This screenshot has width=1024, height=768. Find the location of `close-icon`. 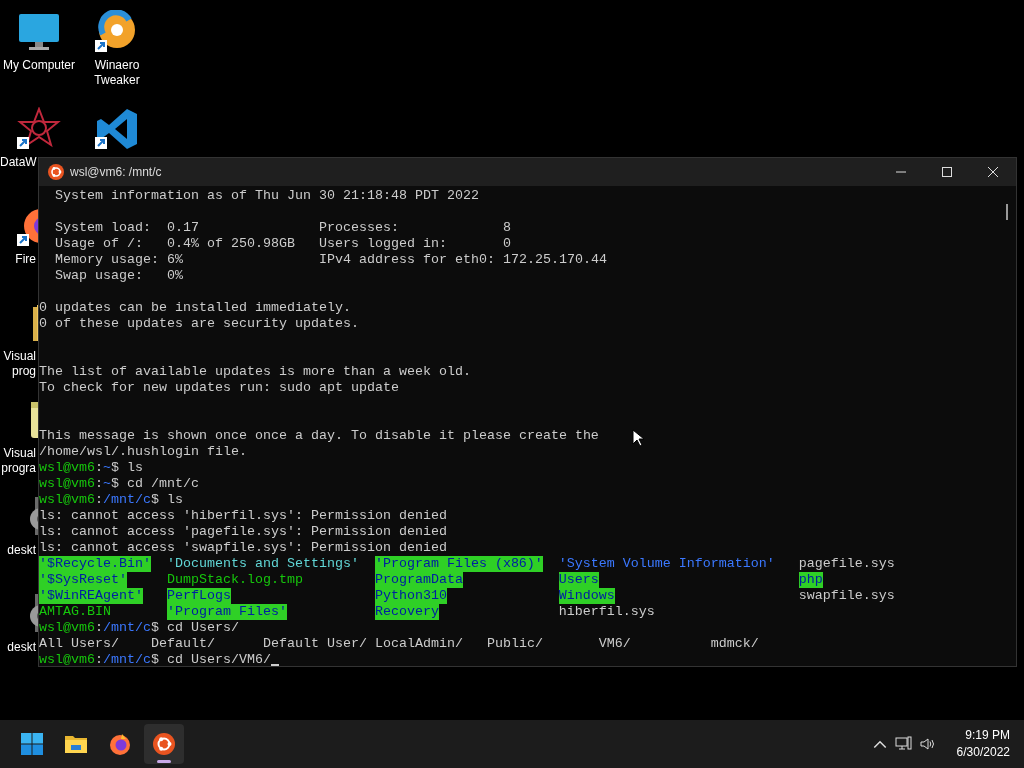

close-icon is located at coordinates (993, 172).